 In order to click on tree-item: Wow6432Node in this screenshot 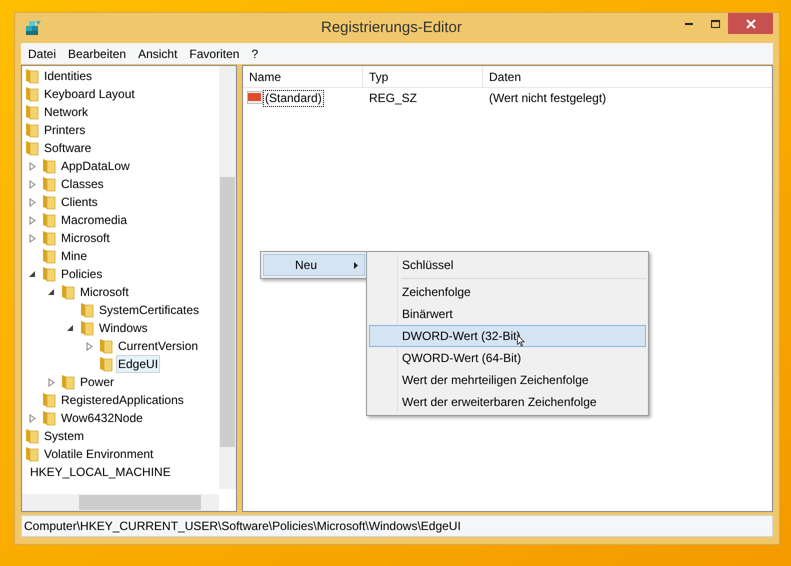, I will do `click(102, 418)`.